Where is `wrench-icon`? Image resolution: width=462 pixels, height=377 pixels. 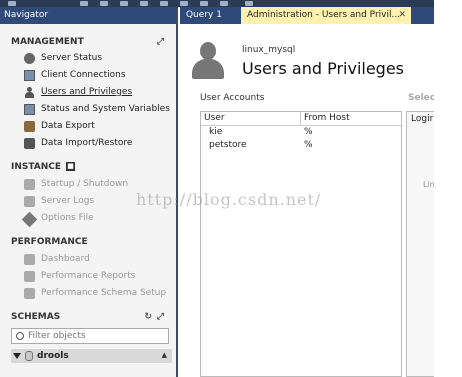
wrench-icon is located at coordinates (29, 219).